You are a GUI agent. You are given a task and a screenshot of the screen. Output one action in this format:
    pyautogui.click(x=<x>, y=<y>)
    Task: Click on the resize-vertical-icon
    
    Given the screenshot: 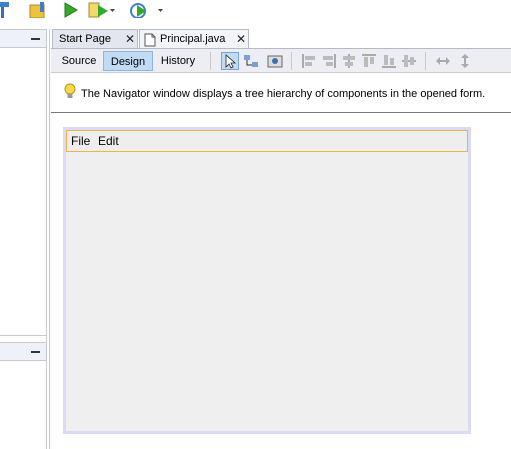 What is the action you would take?
    pyautogui.click(x=465, y=61)
    